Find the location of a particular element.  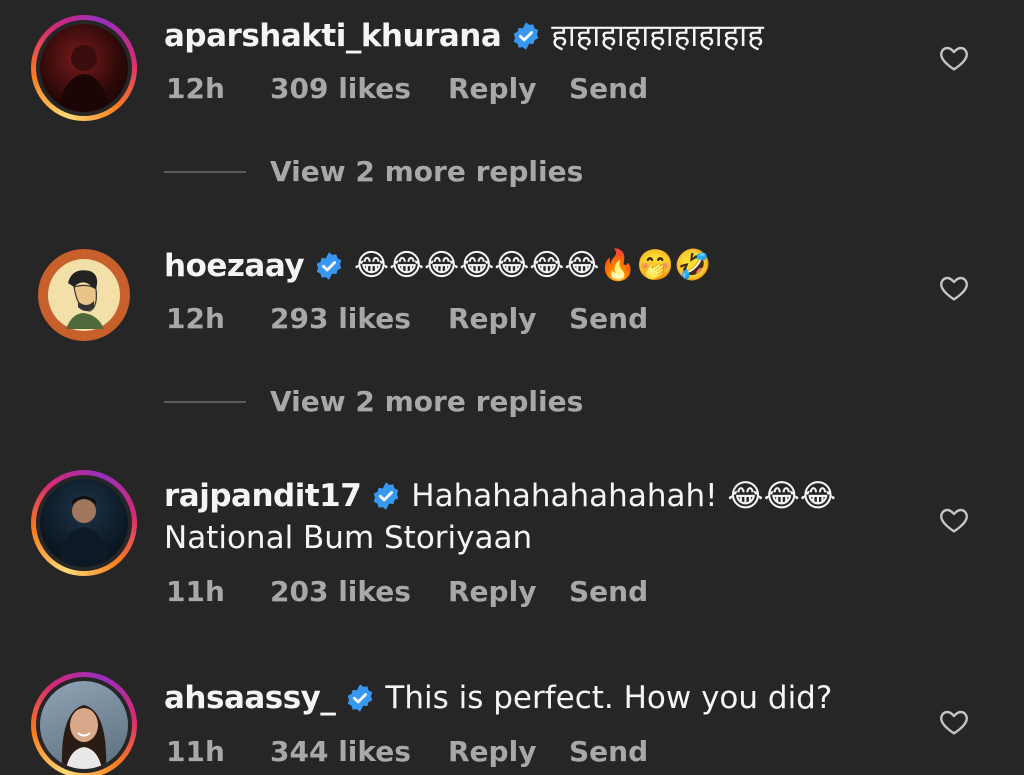

comment-header: ahsaassy_ This is perfect. How you did? is located at coordinates (498, 698).